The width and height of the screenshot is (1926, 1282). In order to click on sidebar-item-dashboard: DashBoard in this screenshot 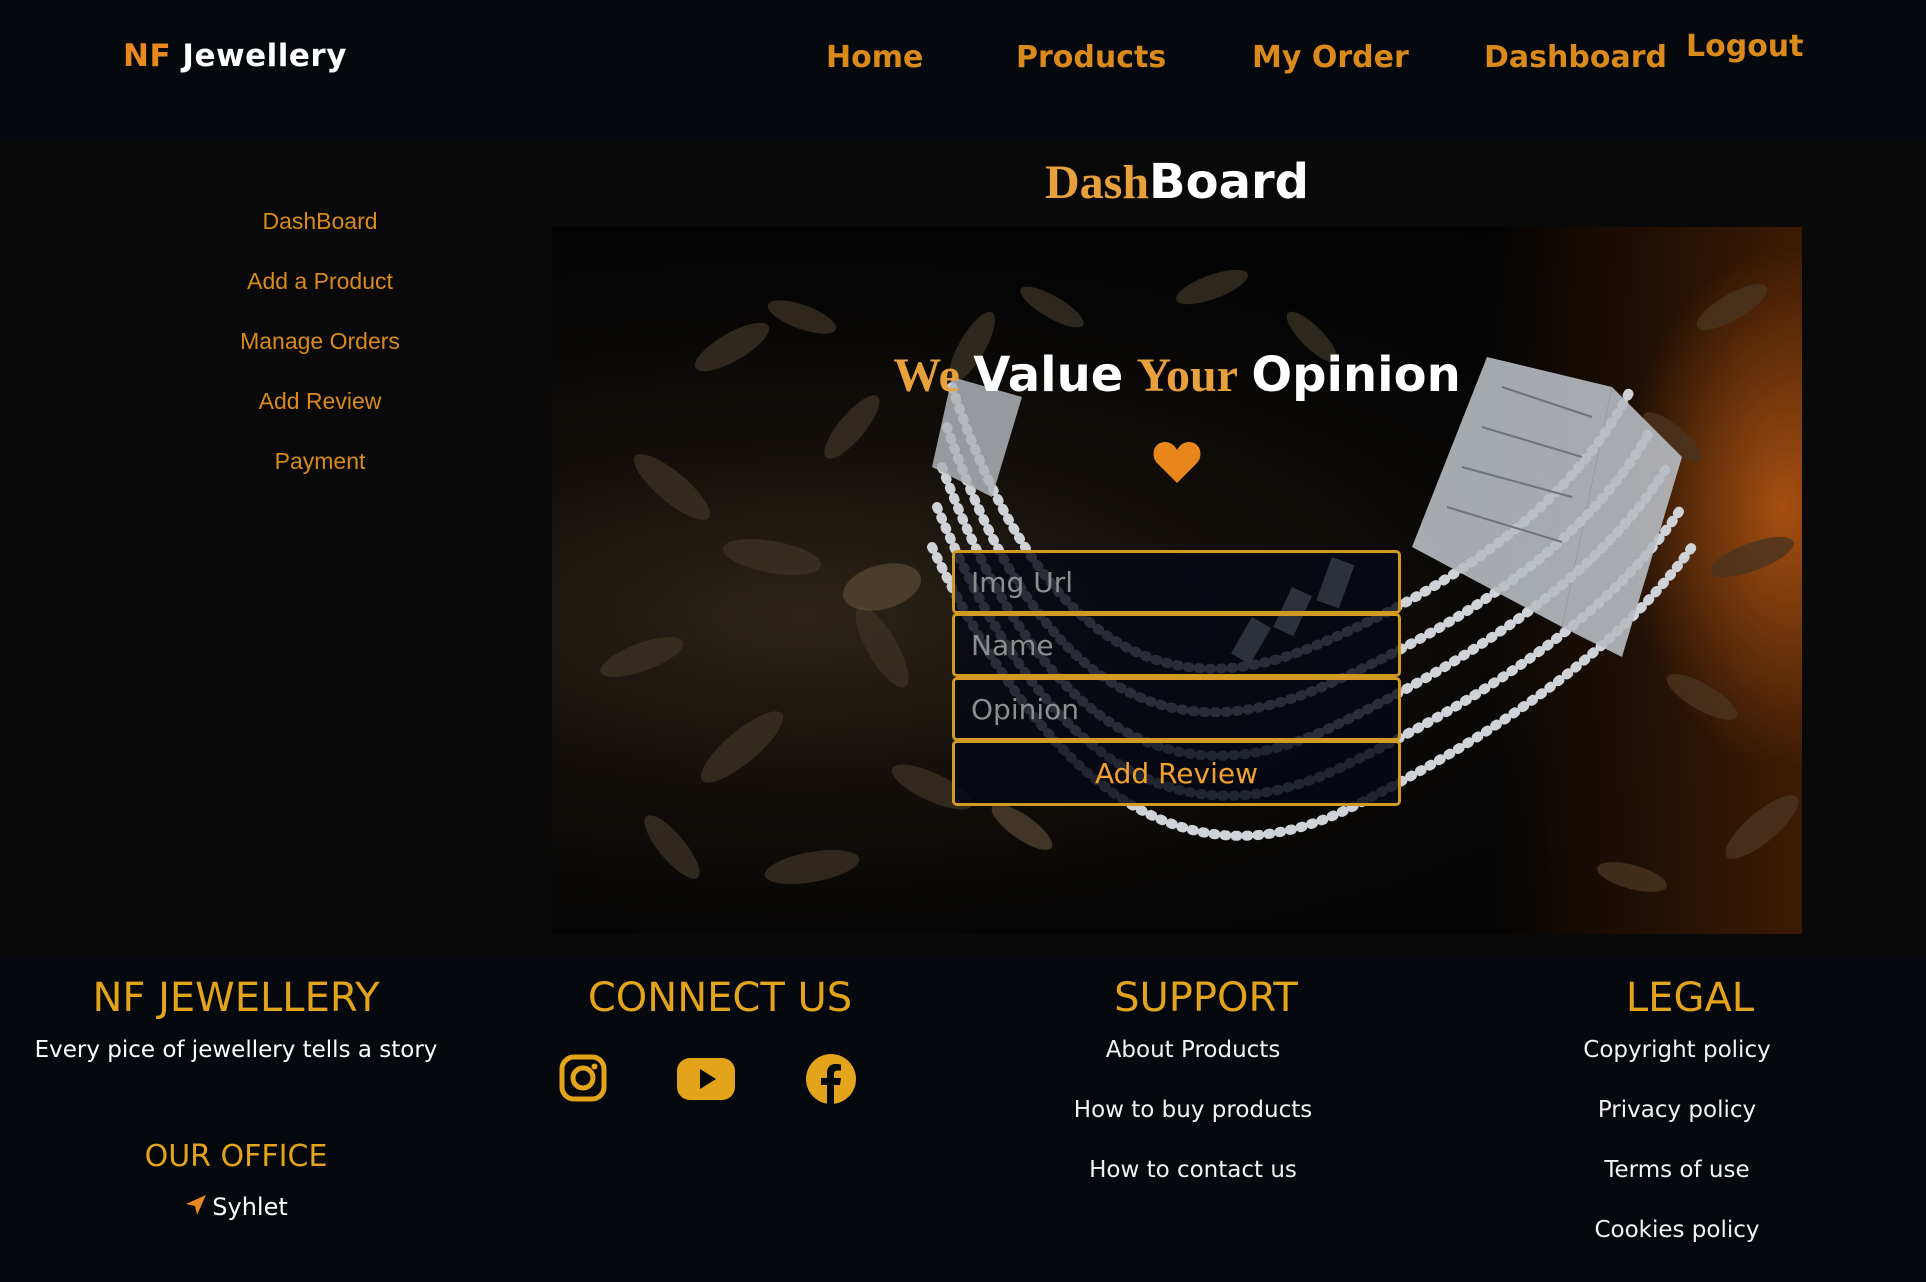, I will do `click(320, 221)`.